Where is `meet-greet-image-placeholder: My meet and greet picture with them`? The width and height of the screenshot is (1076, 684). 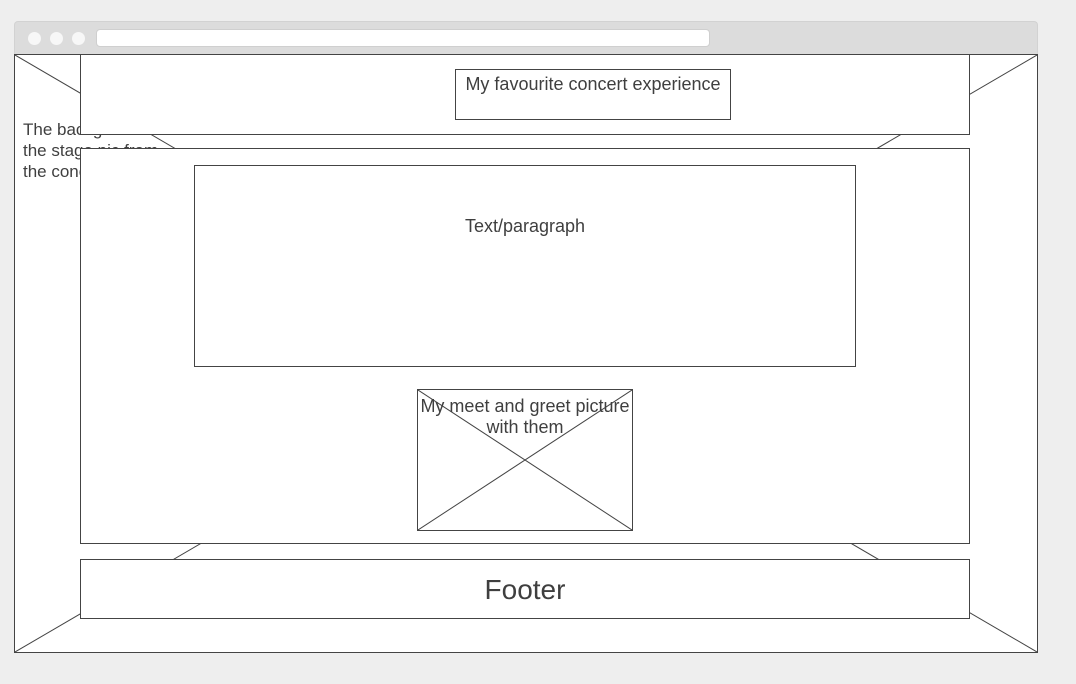
meet-greet-image-placeholder: My meet and greet picture with them is located at coordinates (525, 460).